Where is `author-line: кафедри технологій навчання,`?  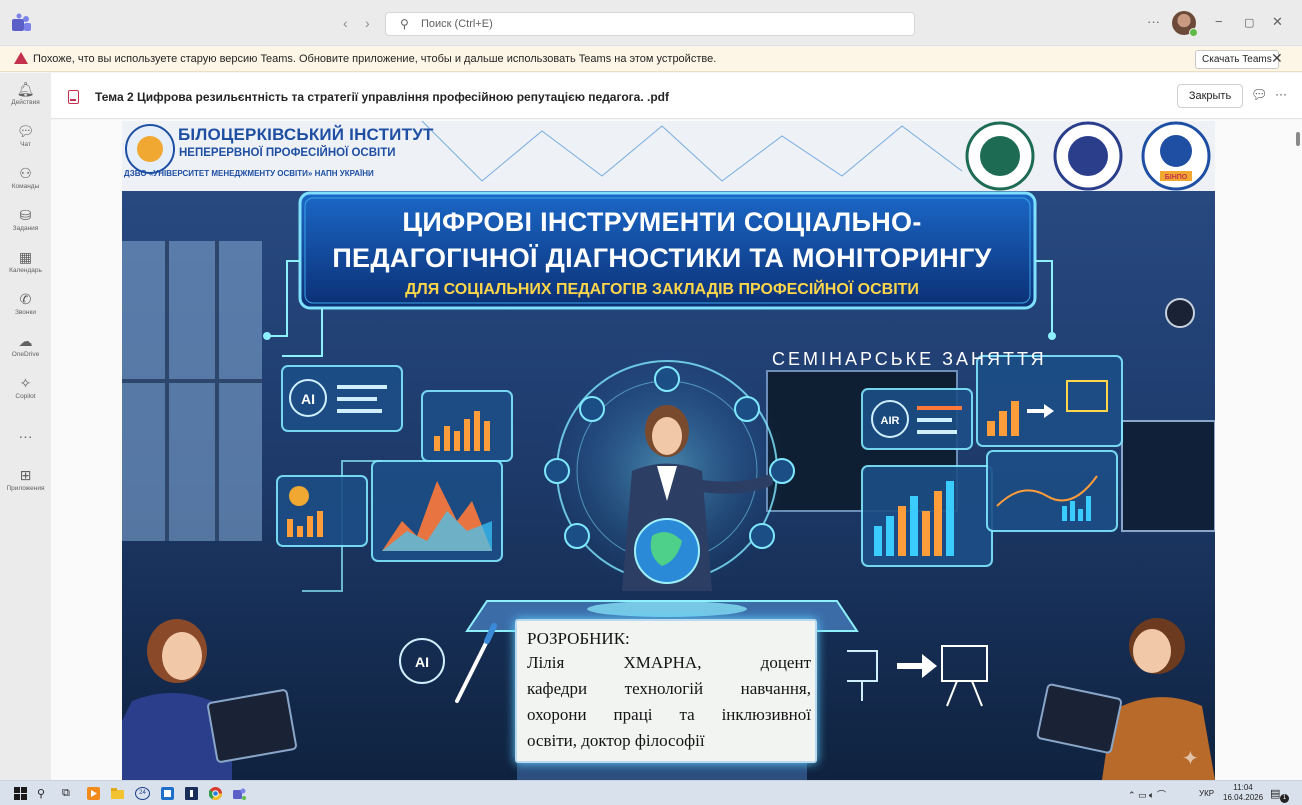
author-line: кафедри технологій навчання, is located at coordinates (669, 688).